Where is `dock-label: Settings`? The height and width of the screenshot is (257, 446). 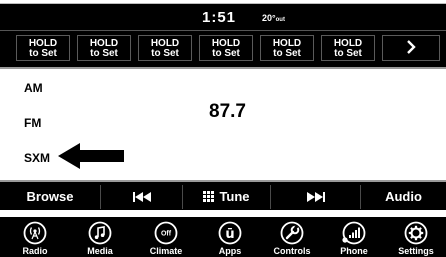
dock-label: Settings is located at coordinates (416, 251).